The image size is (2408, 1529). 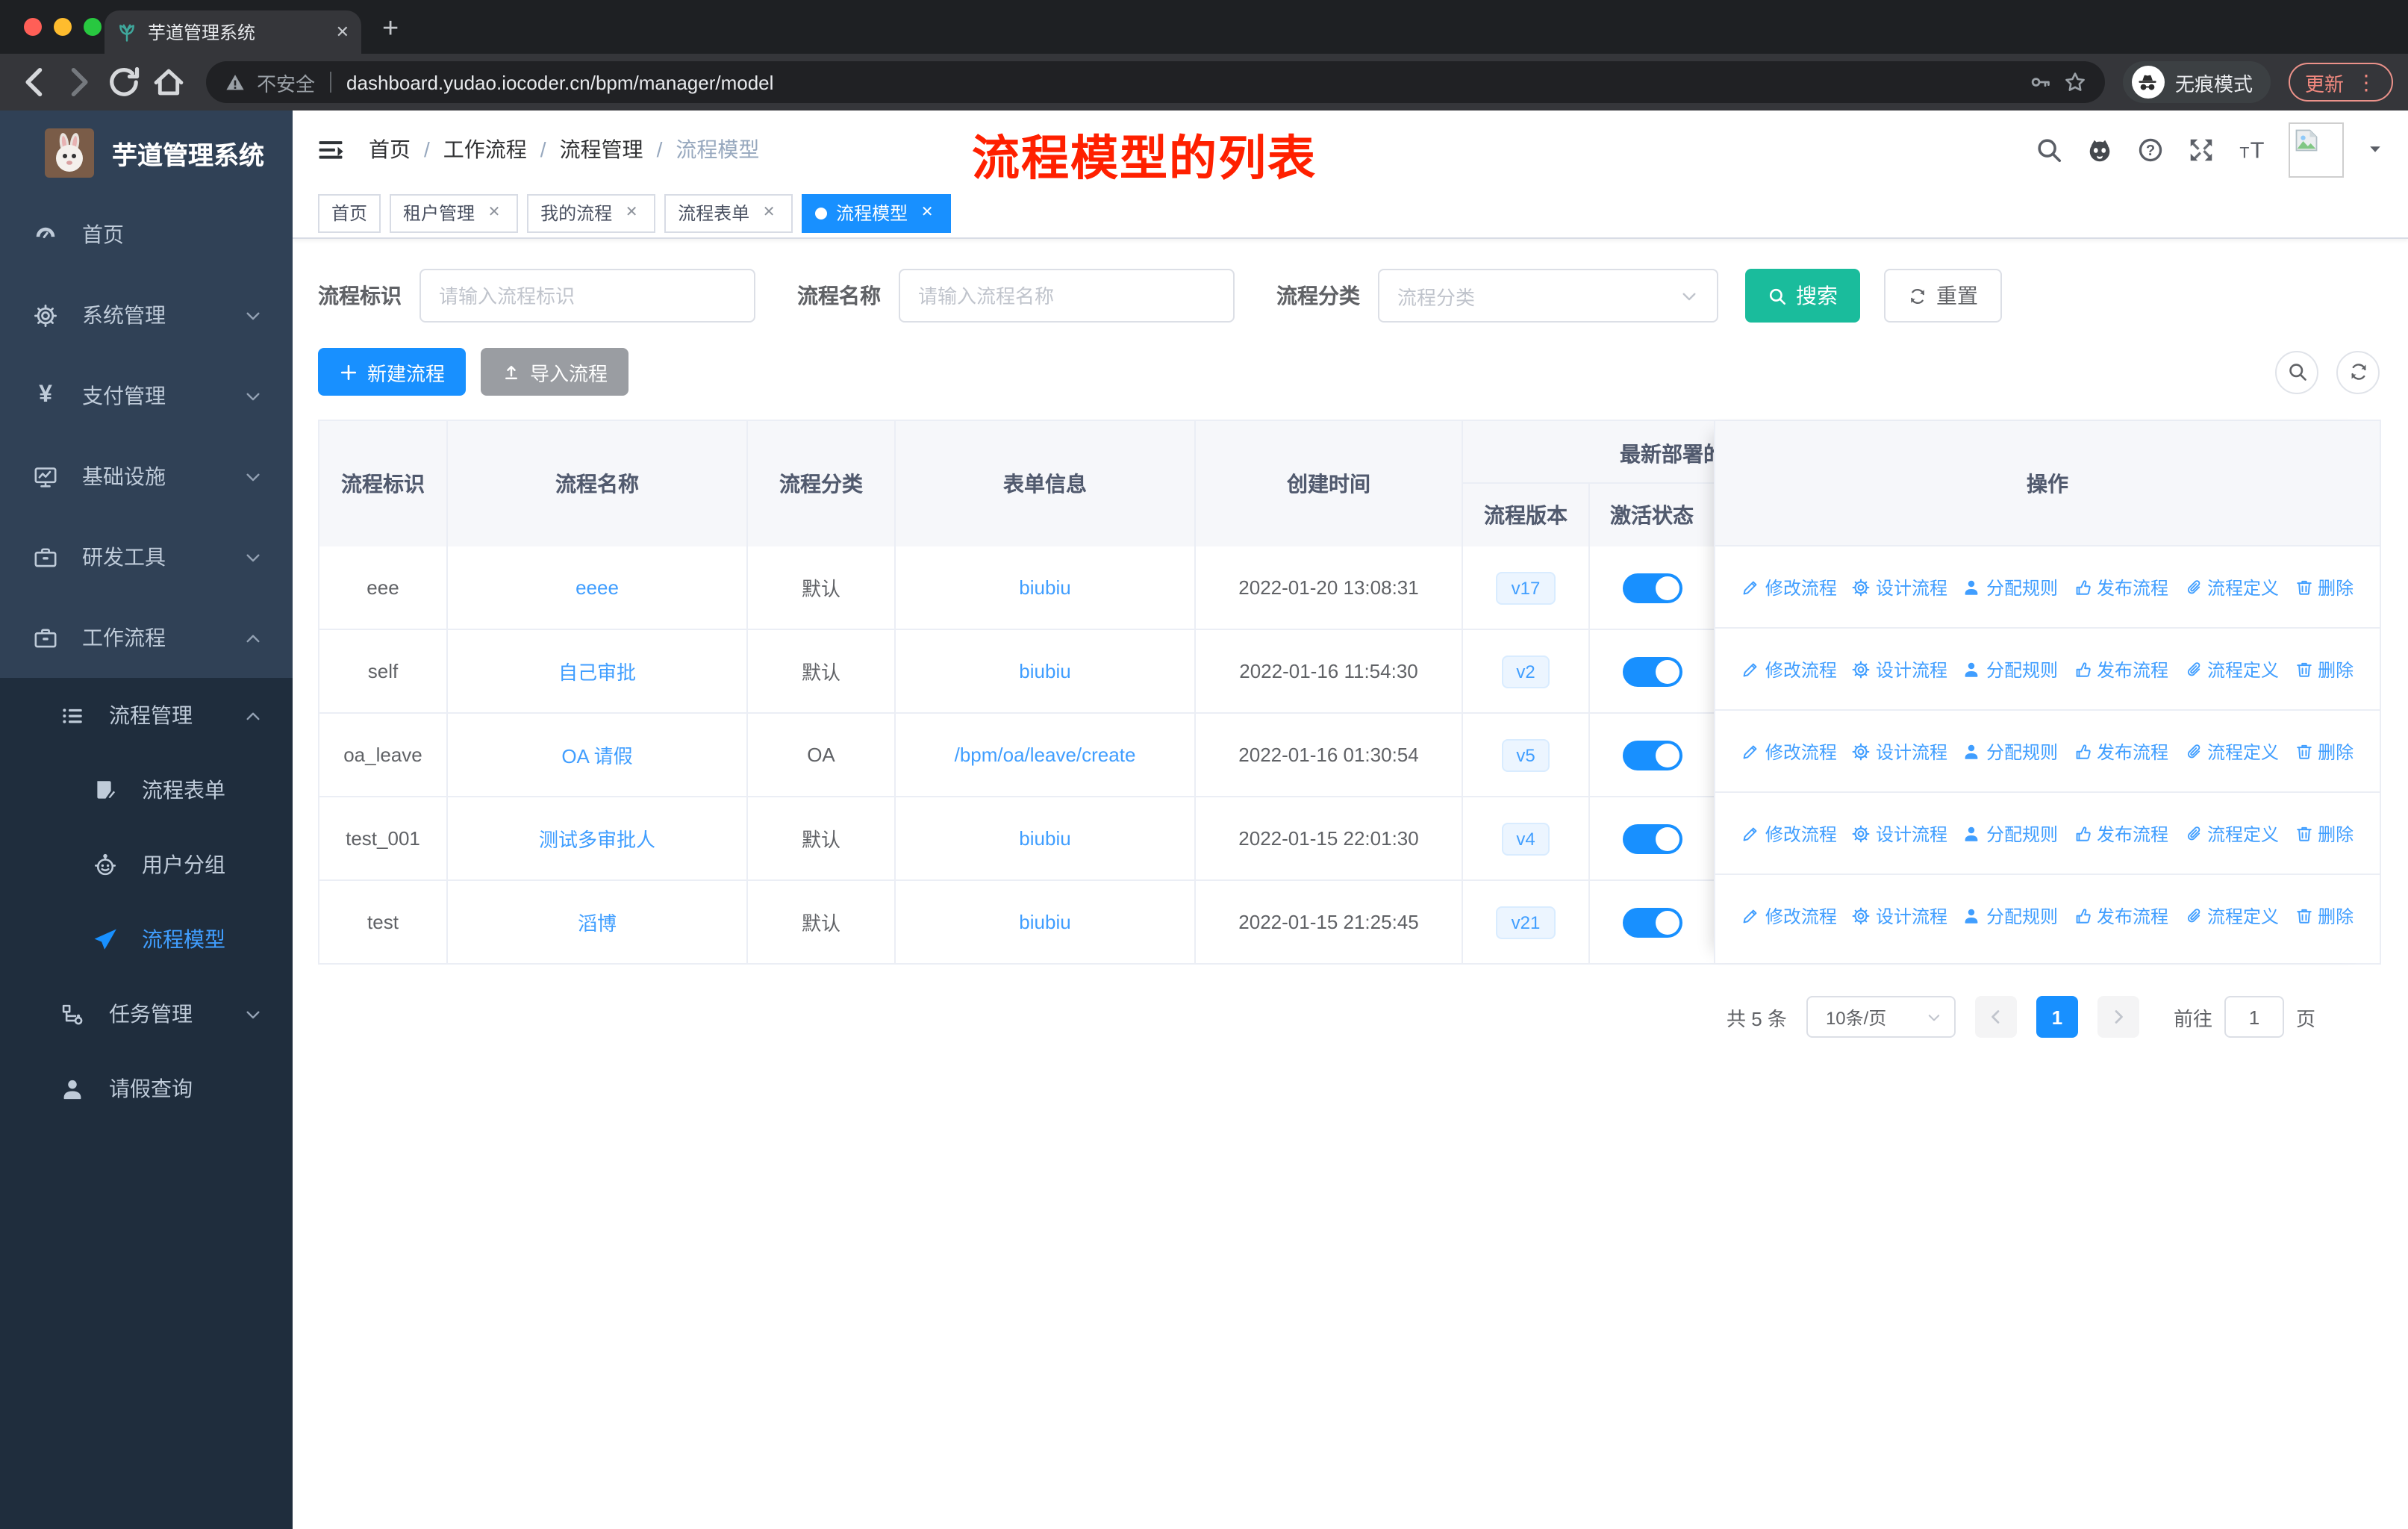 What do you see at coordinates (330, 149) in the screenshot?
I see `hamburger-icon` at bounding box center [330, 149].